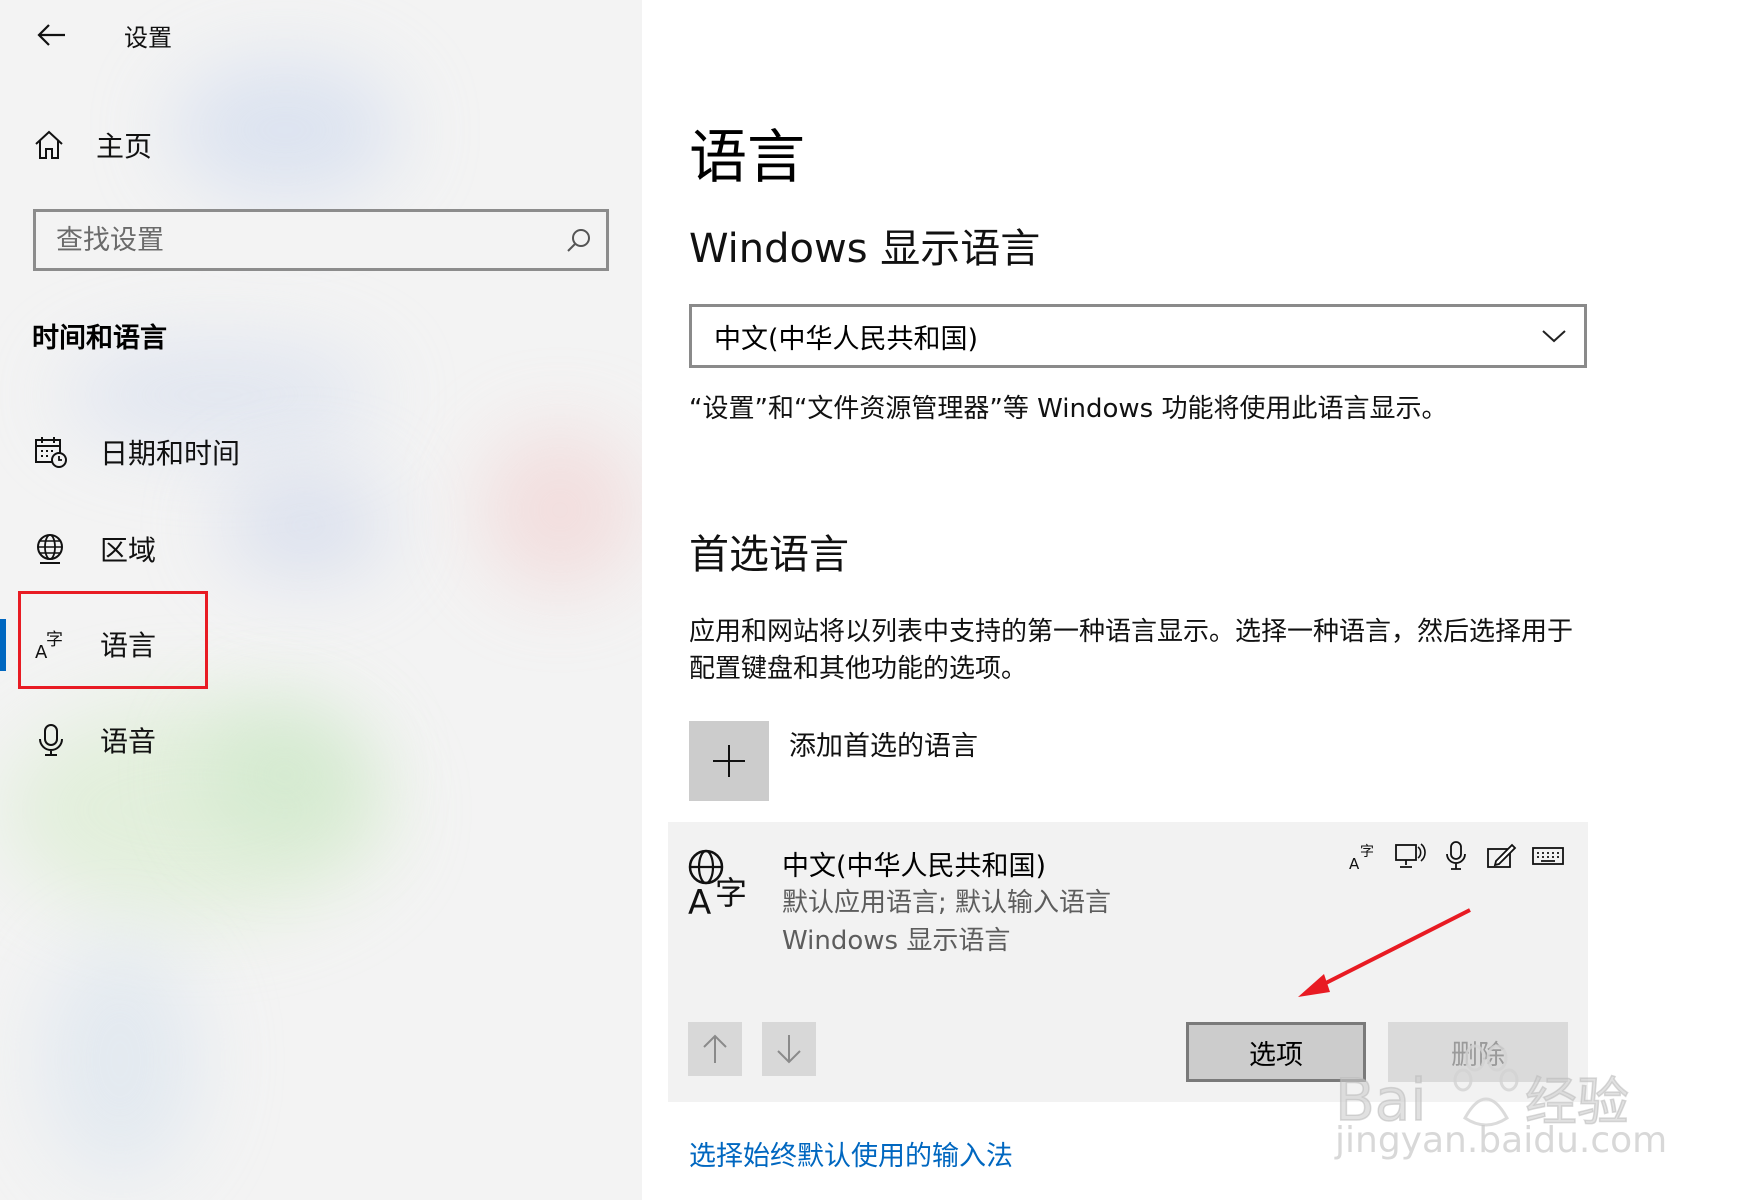 The width and height of the screenshot is (1739, 1200). I want to click on calendar-clock-icon, so click(51, 452).